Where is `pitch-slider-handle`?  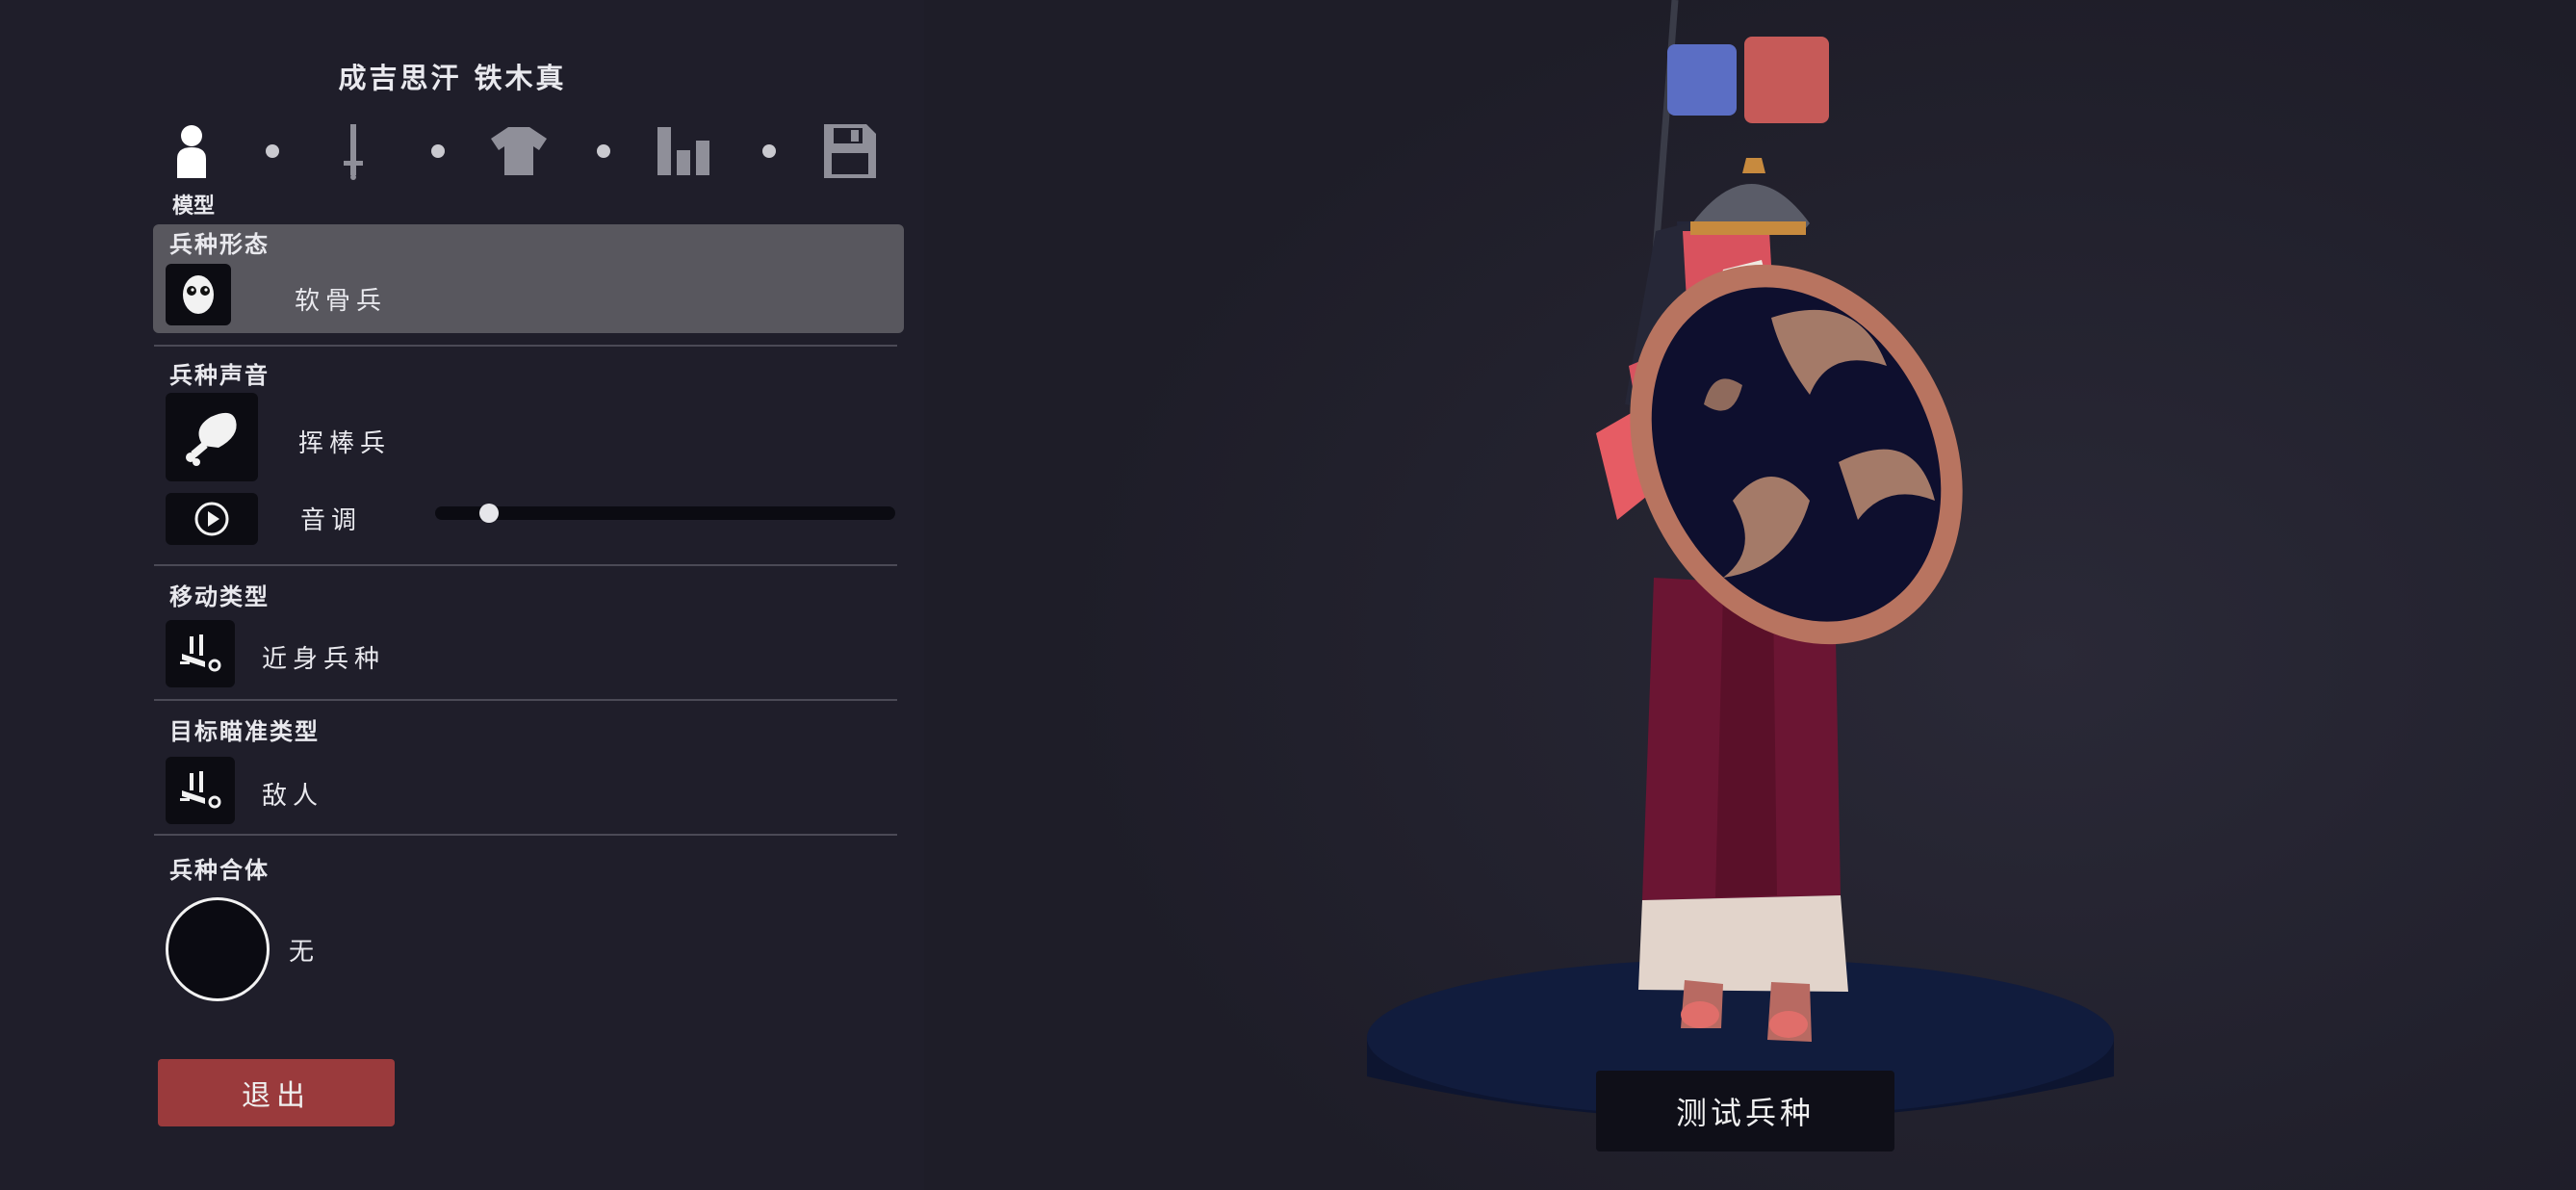
pitch-slider-handle is located at coordinates (489, 514).